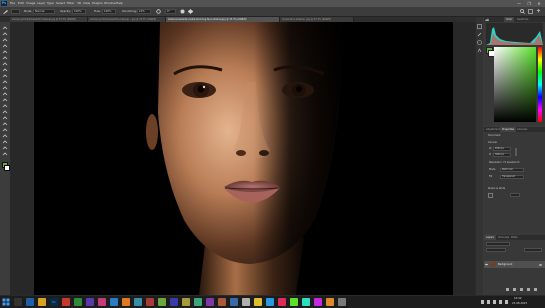 The width and height of the screenshot is (545, 308). Describe the element at coordinates (5, 148) in the screenshot. I see `zoom-tool-icon` at that location.